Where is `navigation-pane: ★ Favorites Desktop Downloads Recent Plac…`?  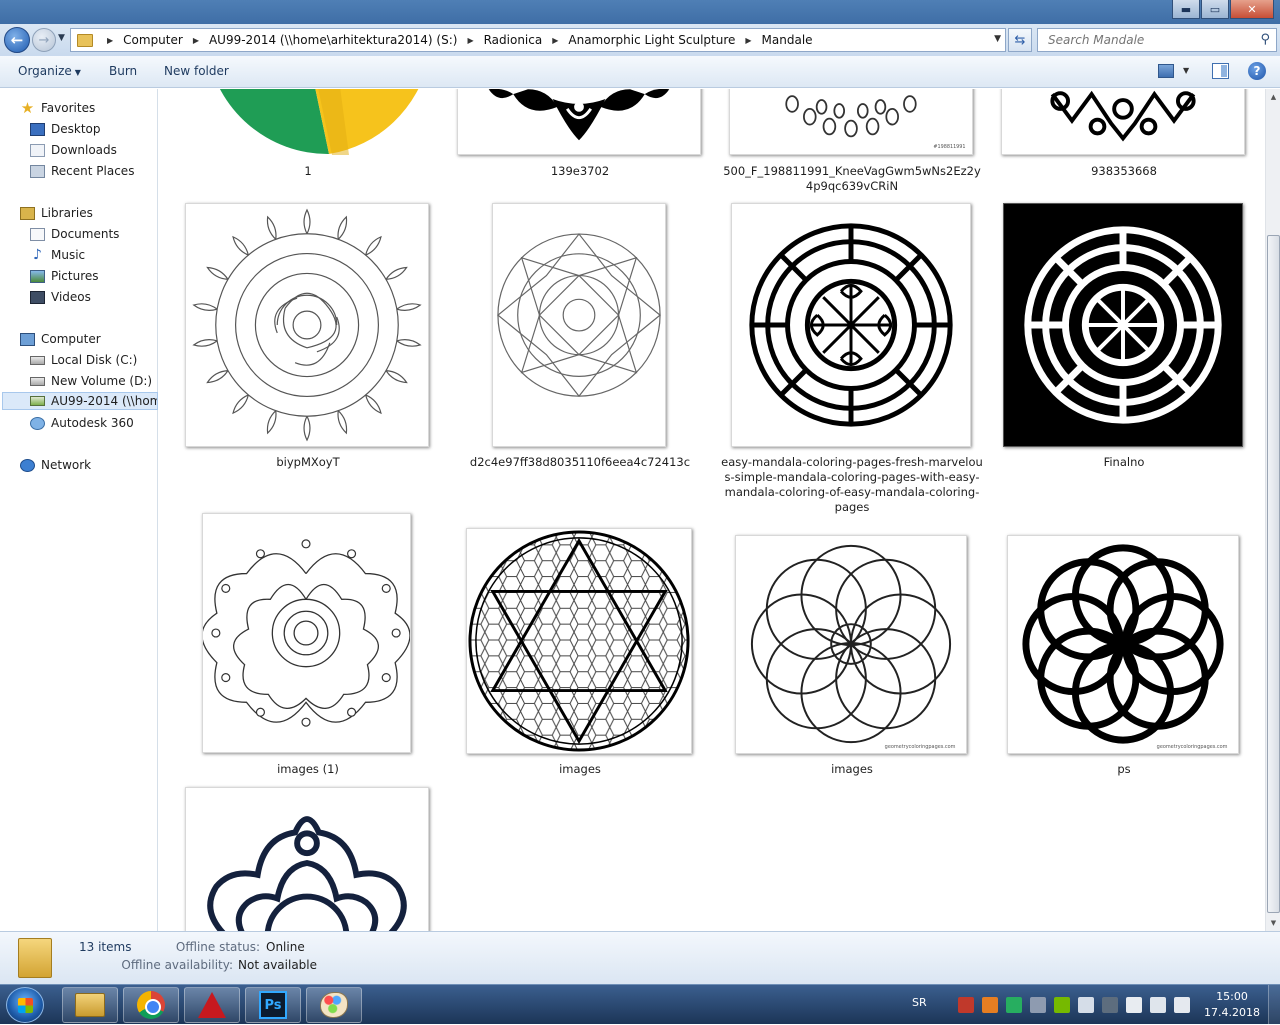
navigation-pane: ★ Favorites Desktop Downloads Recent Plac… is located at coordinates (79, 510).